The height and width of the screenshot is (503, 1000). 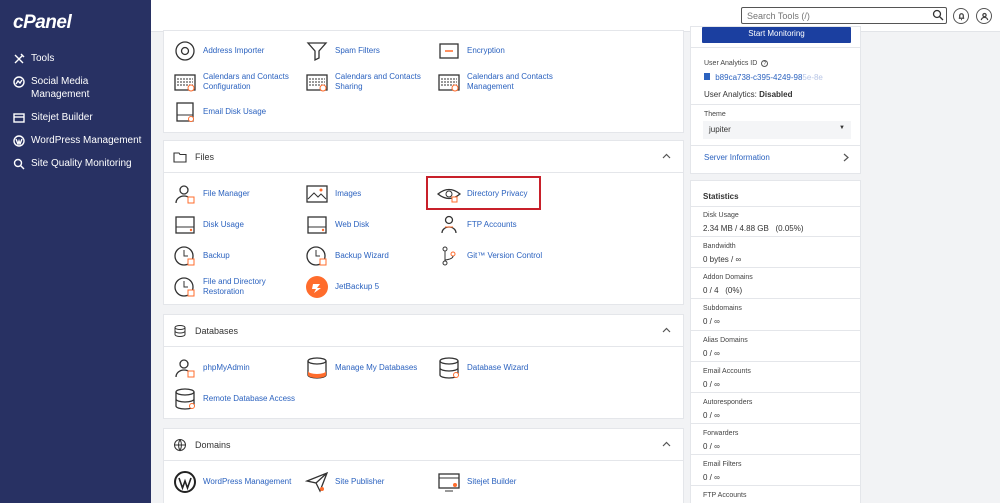 What do you see at coordinates (367, 82) in the screenshot?
I see `calendars-sharing-tool: Calendars and Contacts Sharing` at bounding box center [367, 82].